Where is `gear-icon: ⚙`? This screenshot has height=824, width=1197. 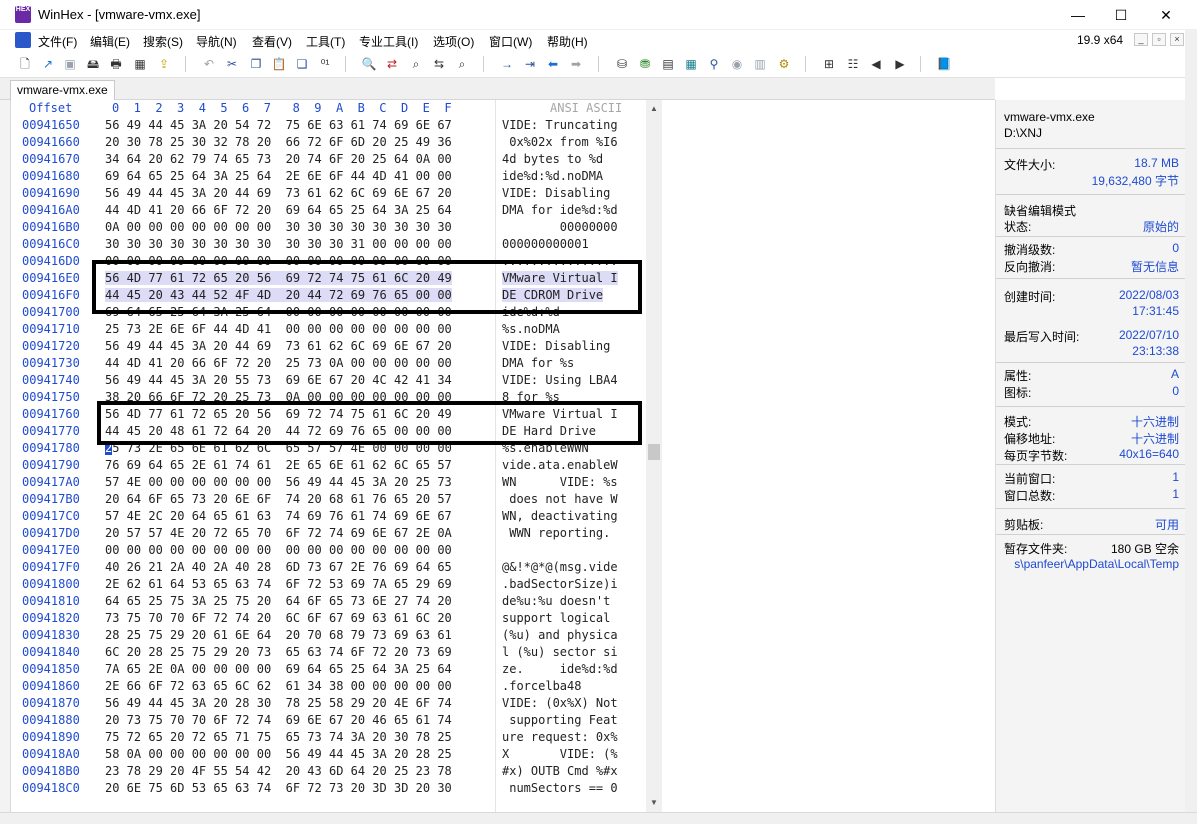
gear-icon: ⚙ is located at coordinates (784, 64).